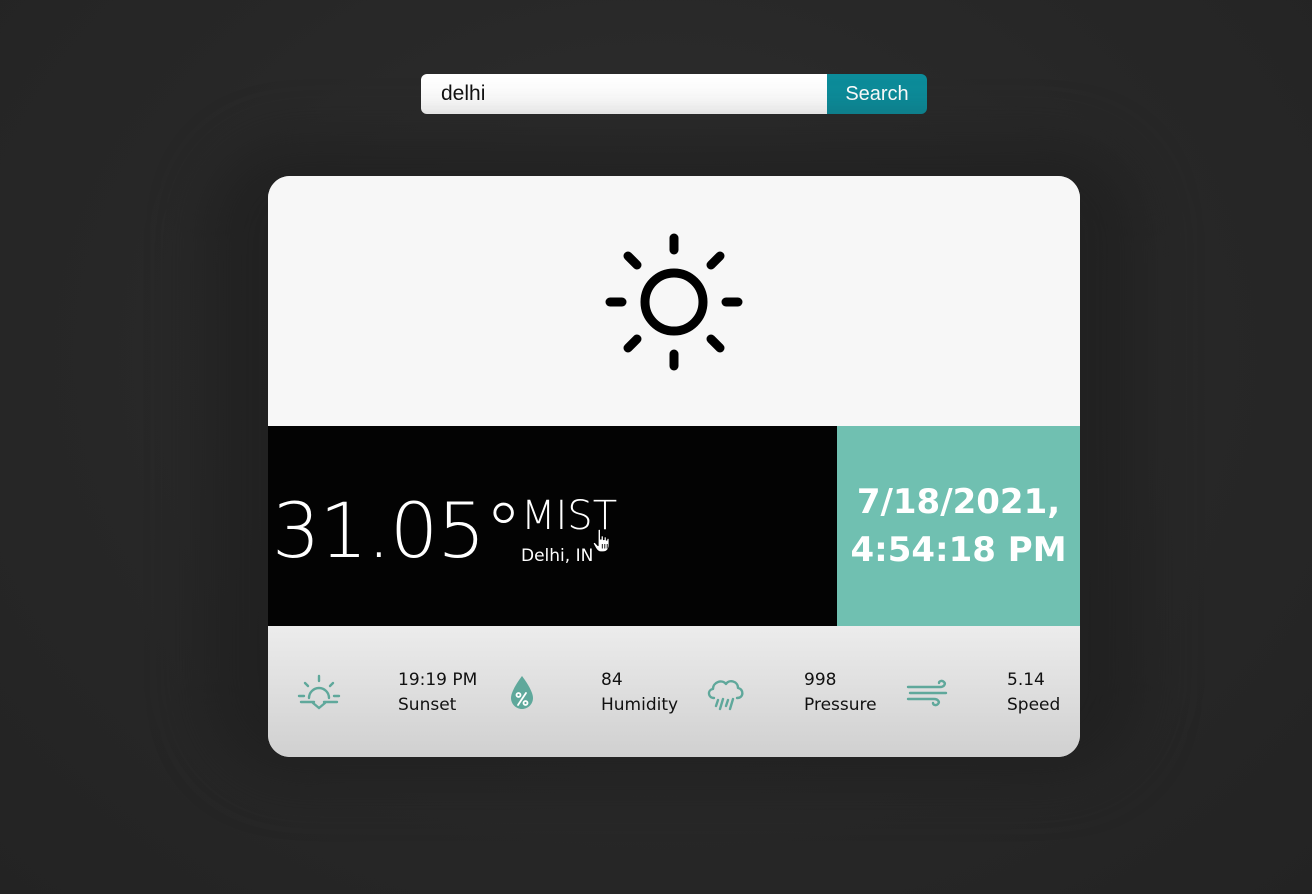 This screenshot has height=894, width=1312. What do you see at coordinates (958, 502) in the screenshot?
I see `date-text: 7/18/2021,` at bounding box center [958, 502].